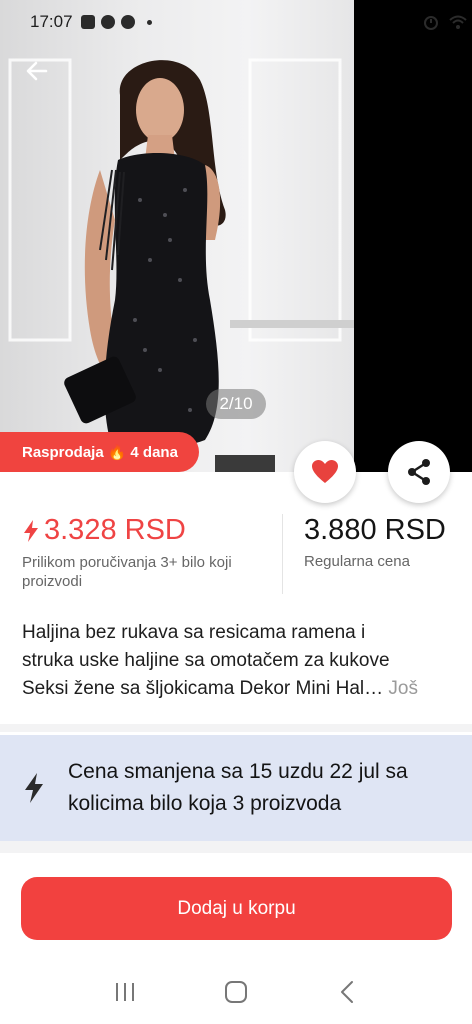 This screenshot has height=1024, width=472. Describe the element at coordinates (236, 908) in the screenshot. I see `add-to-cart-button: Dodaj u korpu` at that location.